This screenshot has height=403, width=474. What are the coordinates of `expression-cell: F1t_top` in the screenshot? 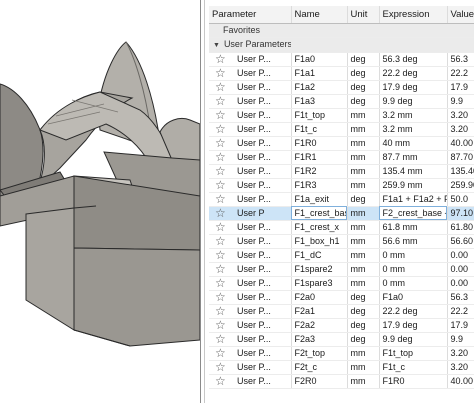 It's located at (413, 353).